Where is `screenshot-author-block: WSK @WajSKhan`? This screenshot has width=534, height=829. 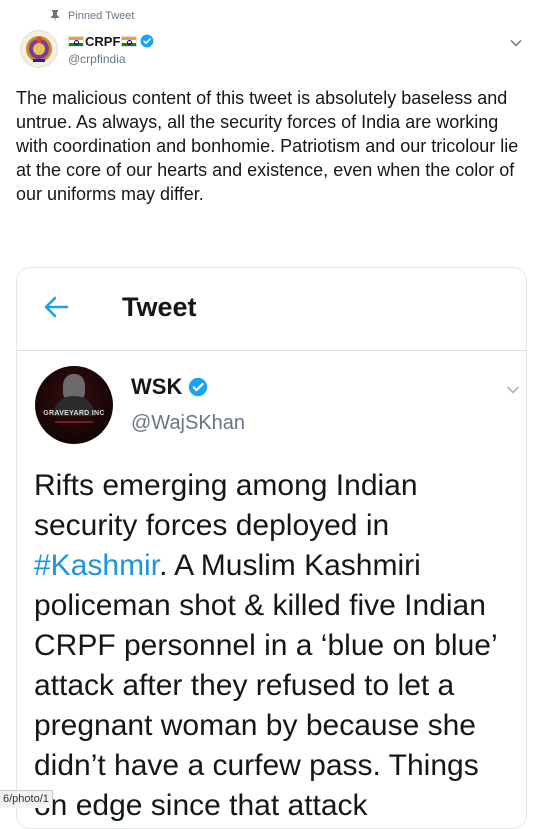 screenshot-author-block: WSK @WajSKhan is located at coordinates (188, 404).